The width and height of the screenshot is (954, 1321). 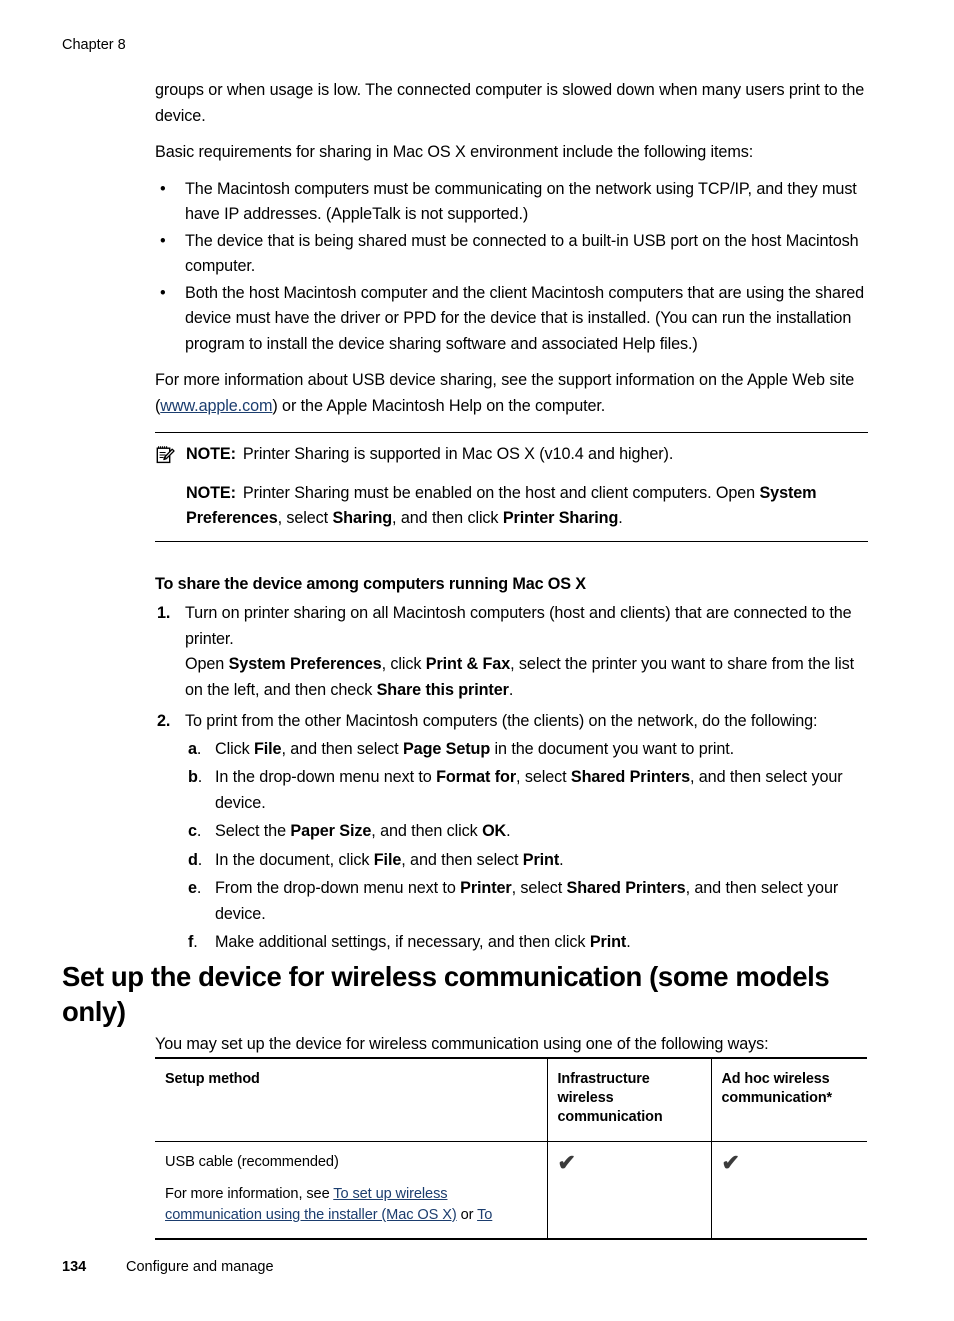 I want to click on cell-infrastructure-supported: ✔, so click(x=628, y=1190).